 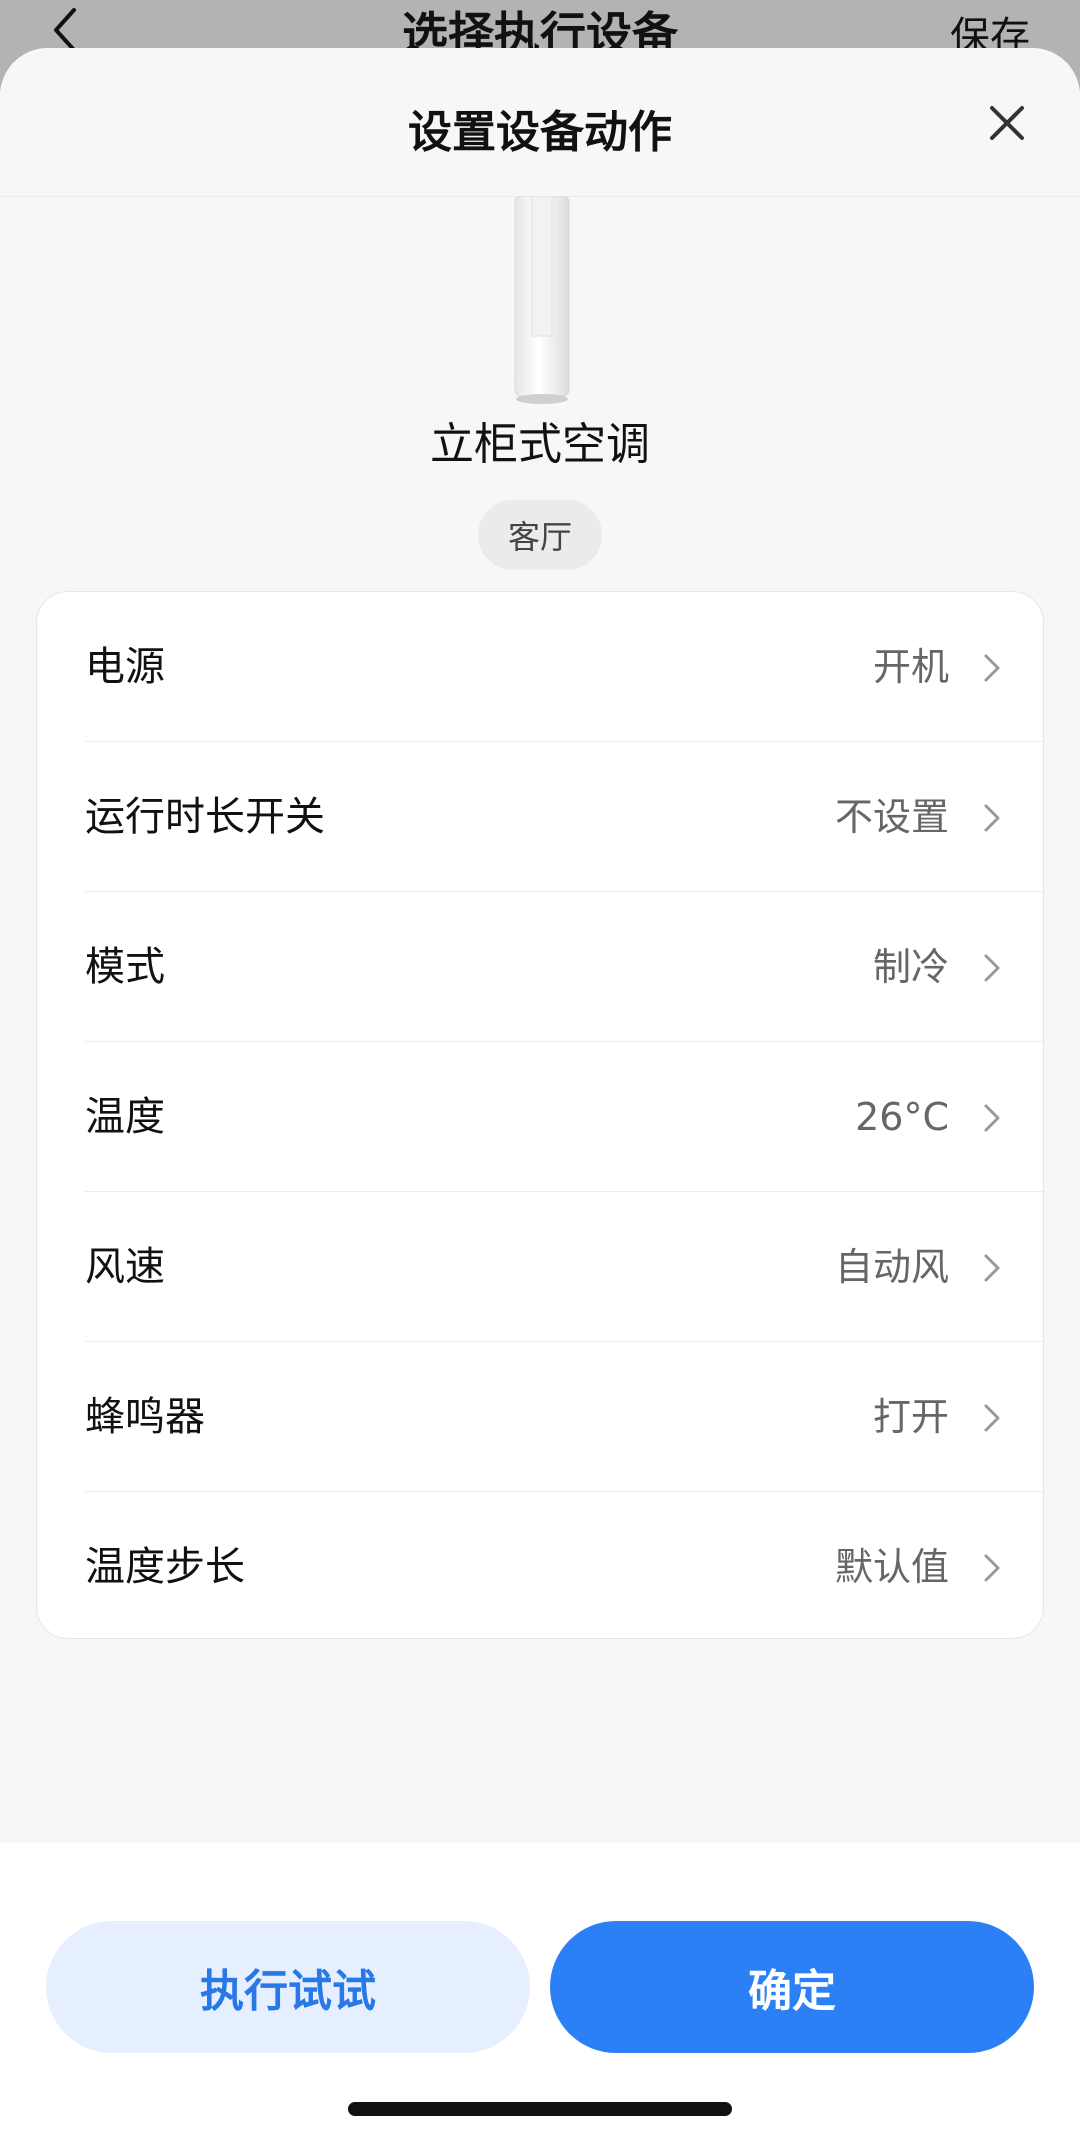 I want to click on setting-label: 温度, so click(x=125, y=1117).